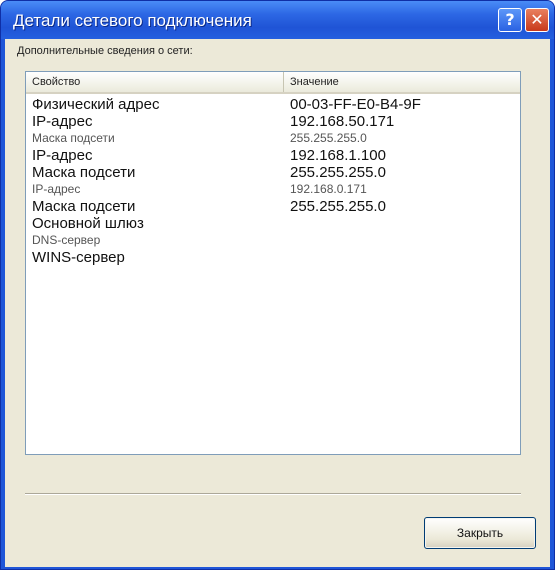  Describe the element at coordinates (155, 82) in the screenshot. I see `column-header-property: Свойство` at that location.